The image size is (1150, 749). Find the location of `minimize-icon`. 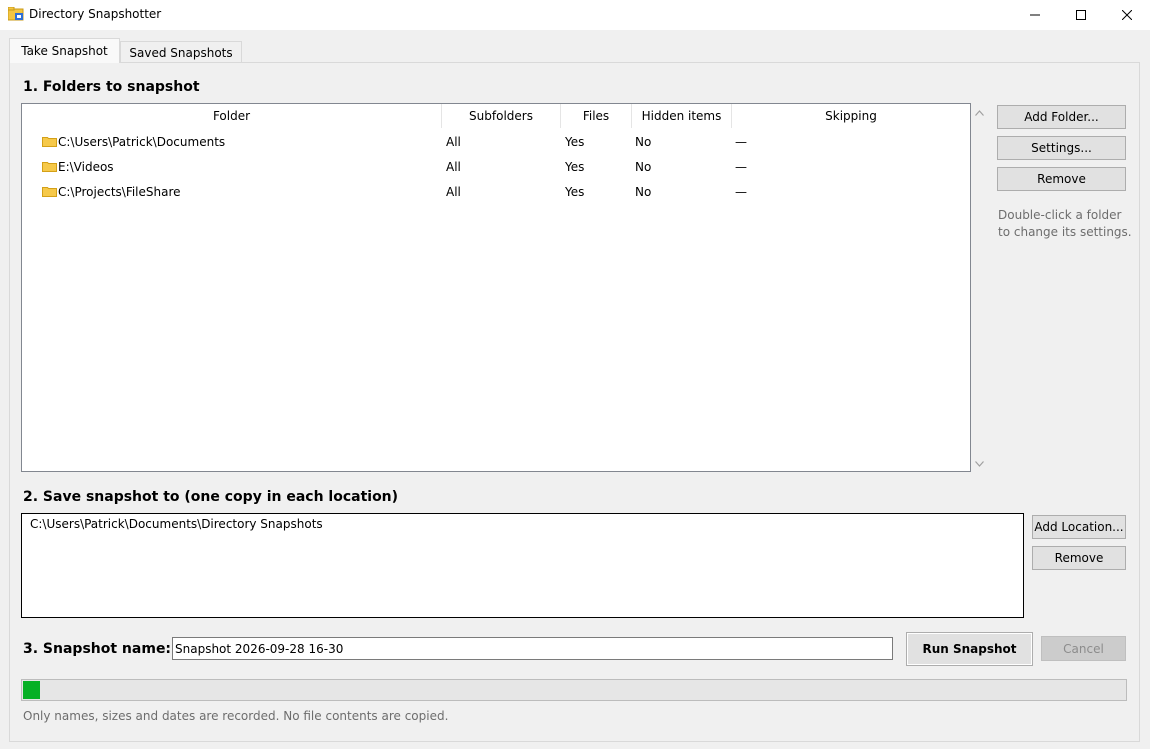

minimize-icon is located at coordinates (1035, 15).